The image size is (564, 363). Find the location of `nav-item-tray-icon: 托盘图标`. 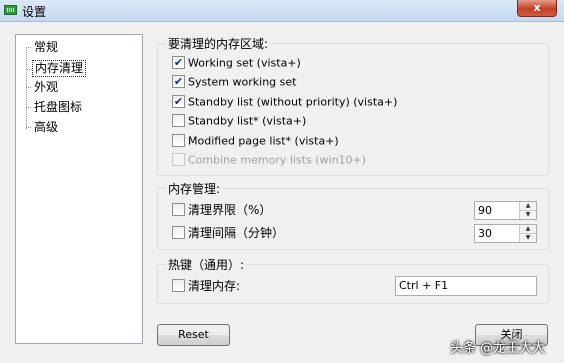

nav-item-tray-icon: 托盘图标 is located at coordinates (55, 107).